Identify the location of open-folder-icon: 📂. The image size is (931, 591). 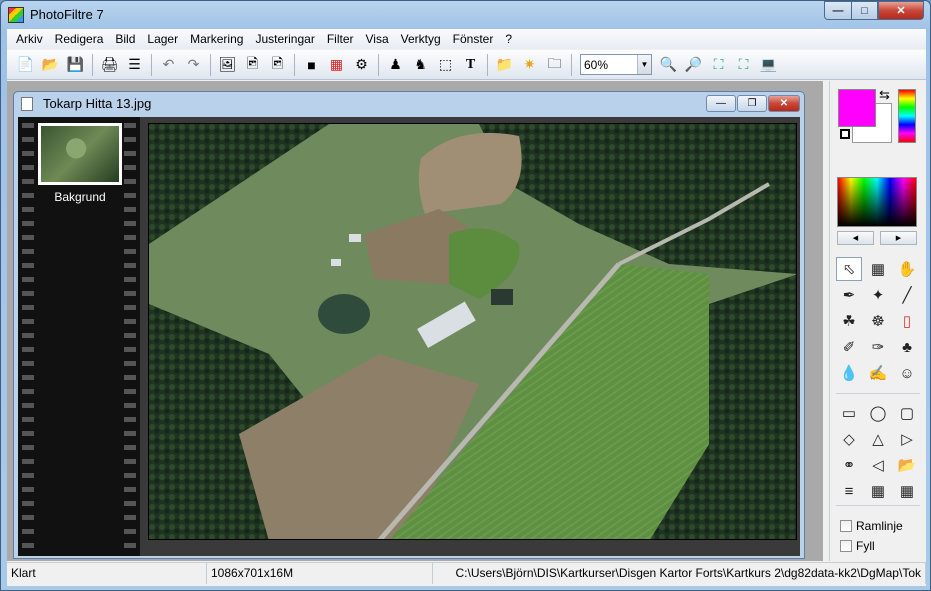
(50, 65).